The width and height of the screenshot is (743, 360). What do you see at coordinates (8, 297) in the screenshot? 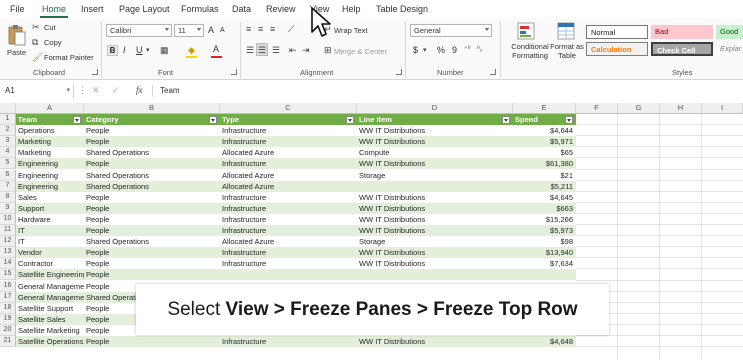
I see `row-header: 17` at bounding box center [8, 297].